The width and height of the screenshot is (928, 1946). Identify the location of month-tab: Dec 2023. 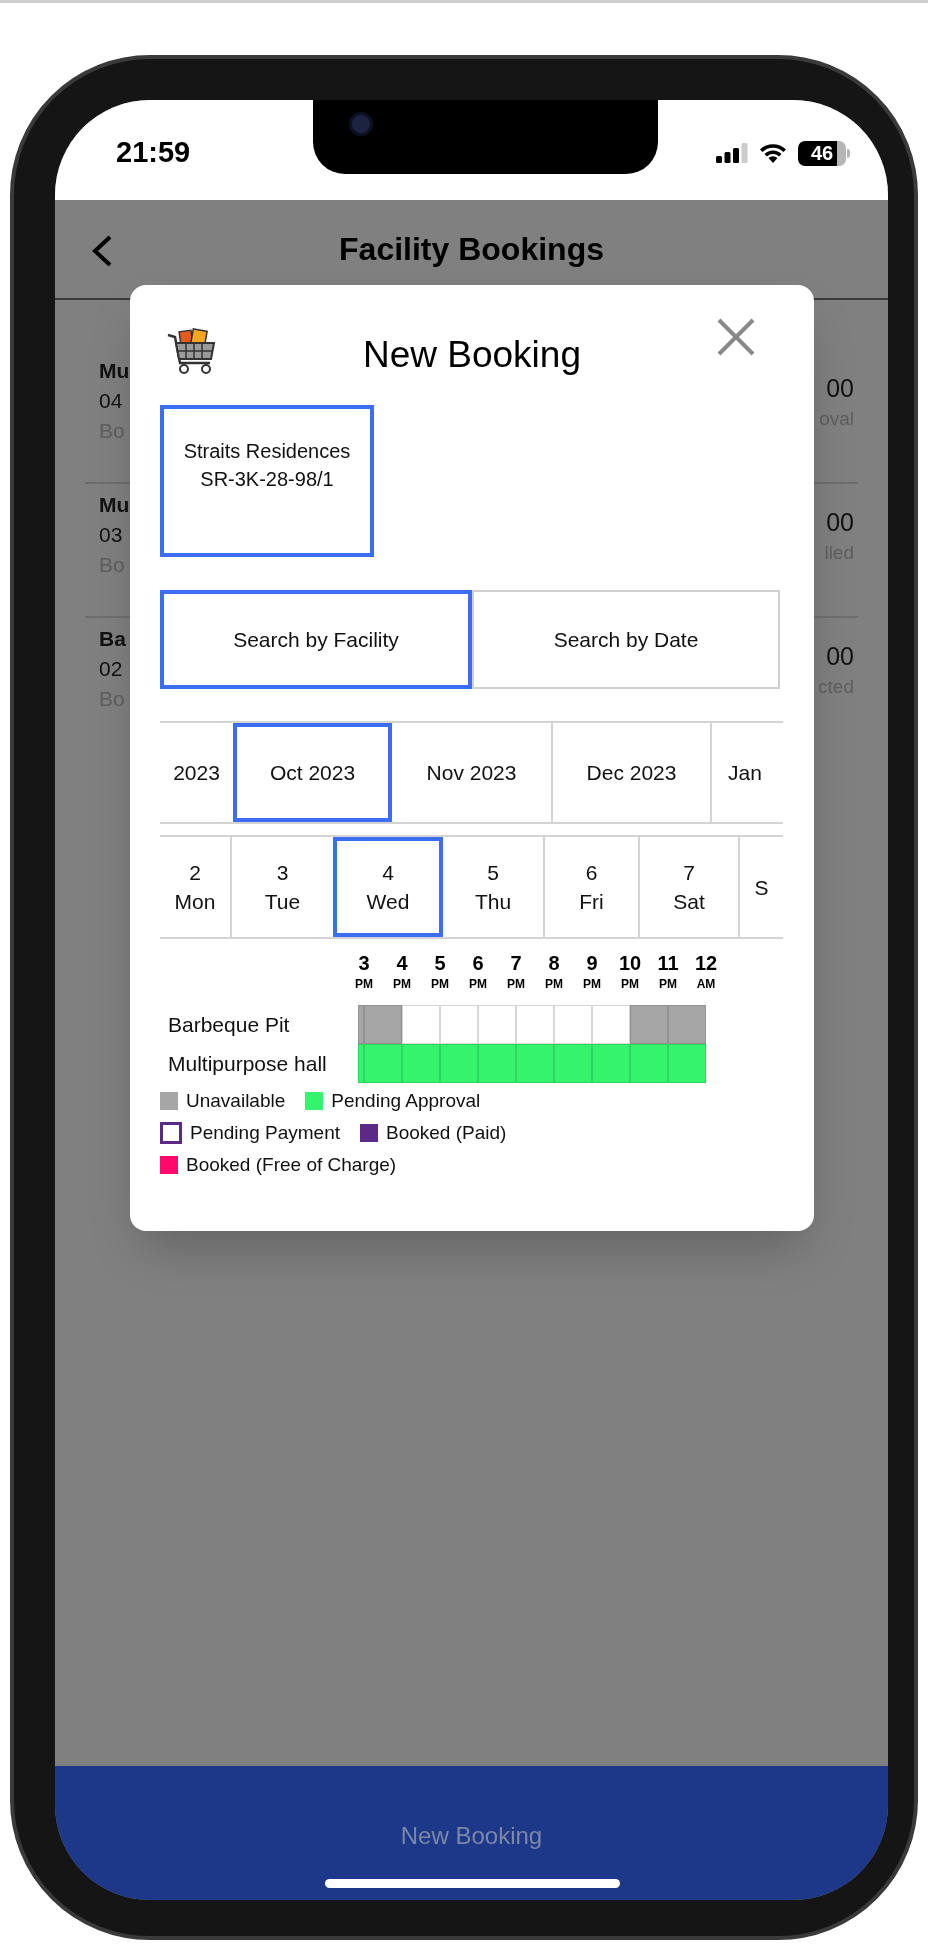
(630, 772).